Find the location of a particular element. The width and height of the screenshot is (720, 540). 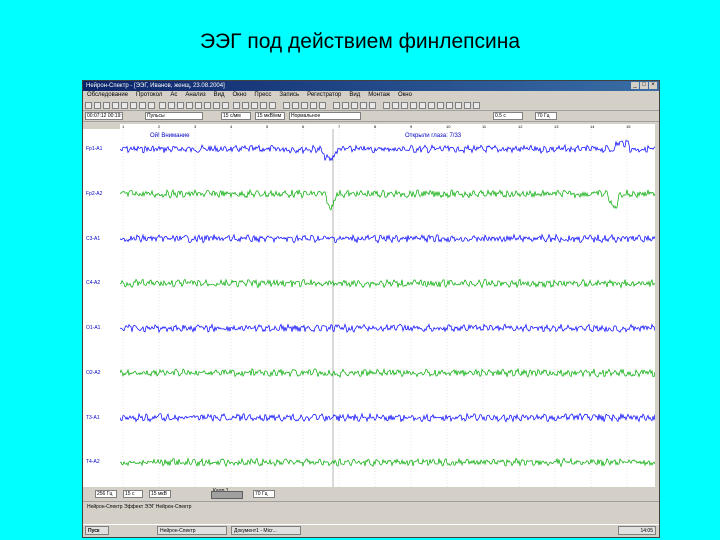

mode-select: Нормальное is located at coordinates (325, 116).